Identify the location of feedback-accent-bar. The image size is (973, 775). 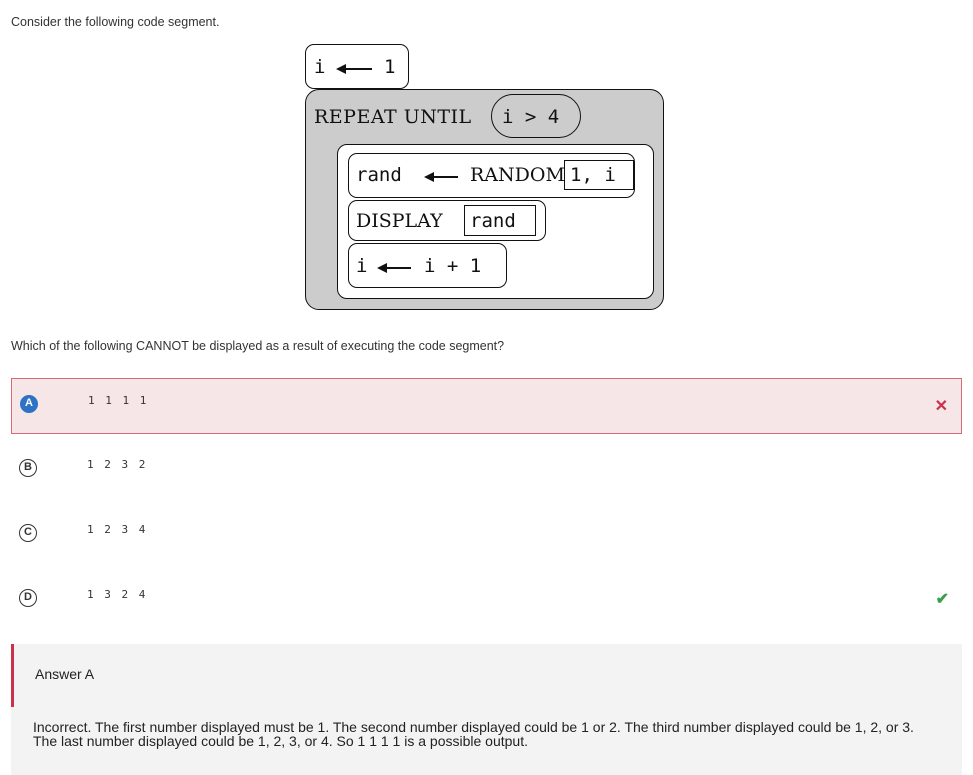
(12, 675).